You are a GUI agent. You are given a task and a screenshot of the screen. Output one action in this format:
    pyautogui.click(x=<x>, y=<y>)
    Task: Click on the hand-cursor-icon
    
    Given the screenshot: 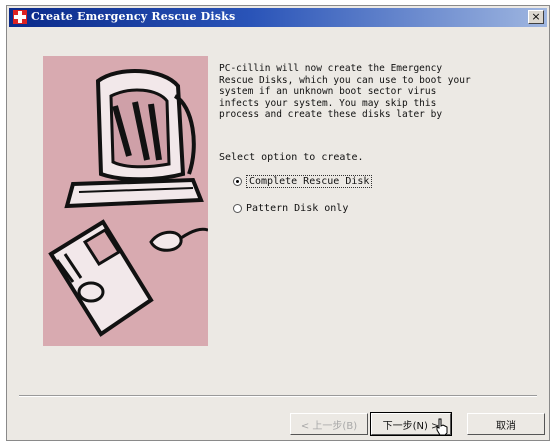 What is the action you would take?
    pyautogui.click(x=442, y=427)
    